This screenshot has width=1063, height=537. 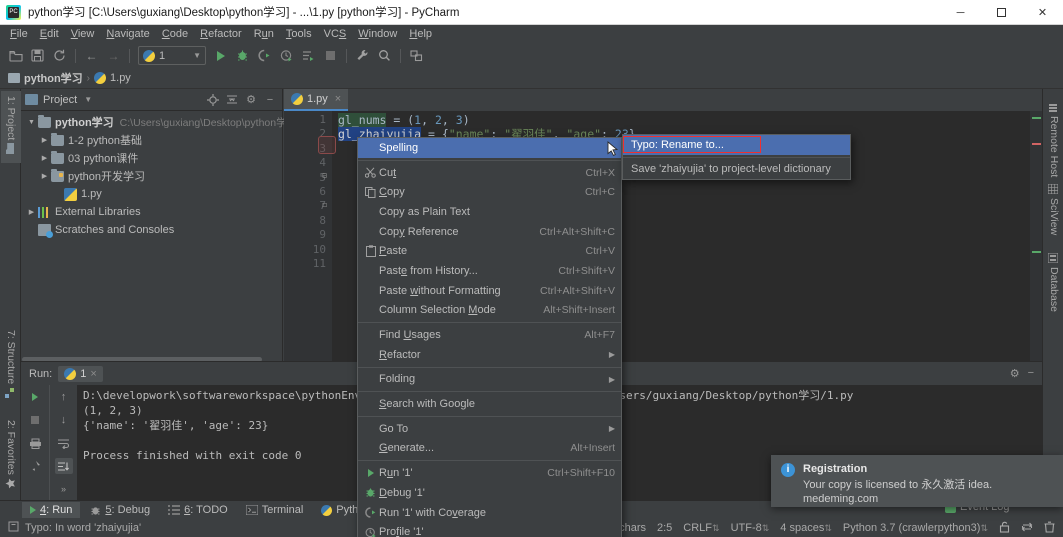 I want to click on profile-icon, so click(x=286, y=55).